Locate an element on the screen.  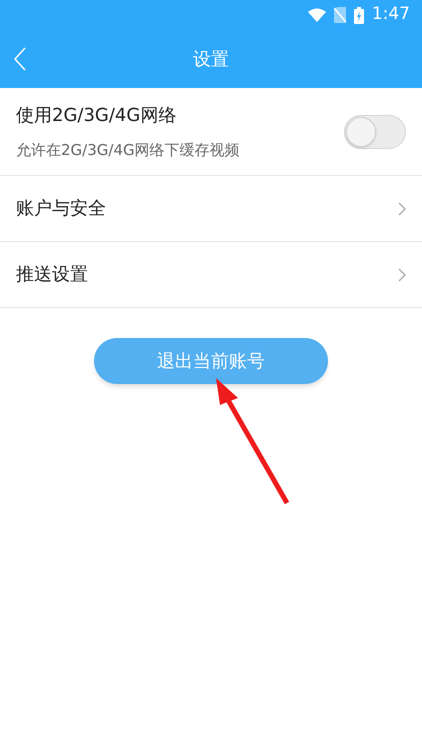
setting-description: 允许在2G/3G/4G网络下缓存视频 is located at coordinates (128, 150).